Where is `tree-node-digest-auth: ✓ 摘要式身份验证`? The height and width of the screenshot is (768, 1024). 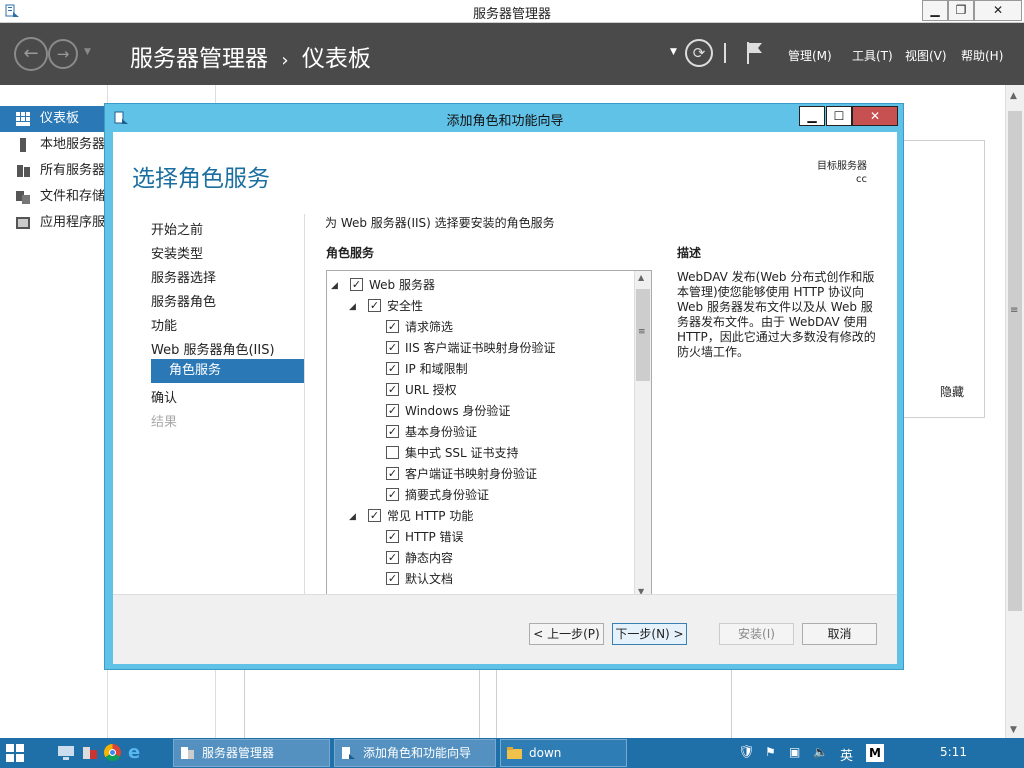 tree-node-digest-auth: ✓ 摘要式身份验证 is located at coordinates (437, 495).